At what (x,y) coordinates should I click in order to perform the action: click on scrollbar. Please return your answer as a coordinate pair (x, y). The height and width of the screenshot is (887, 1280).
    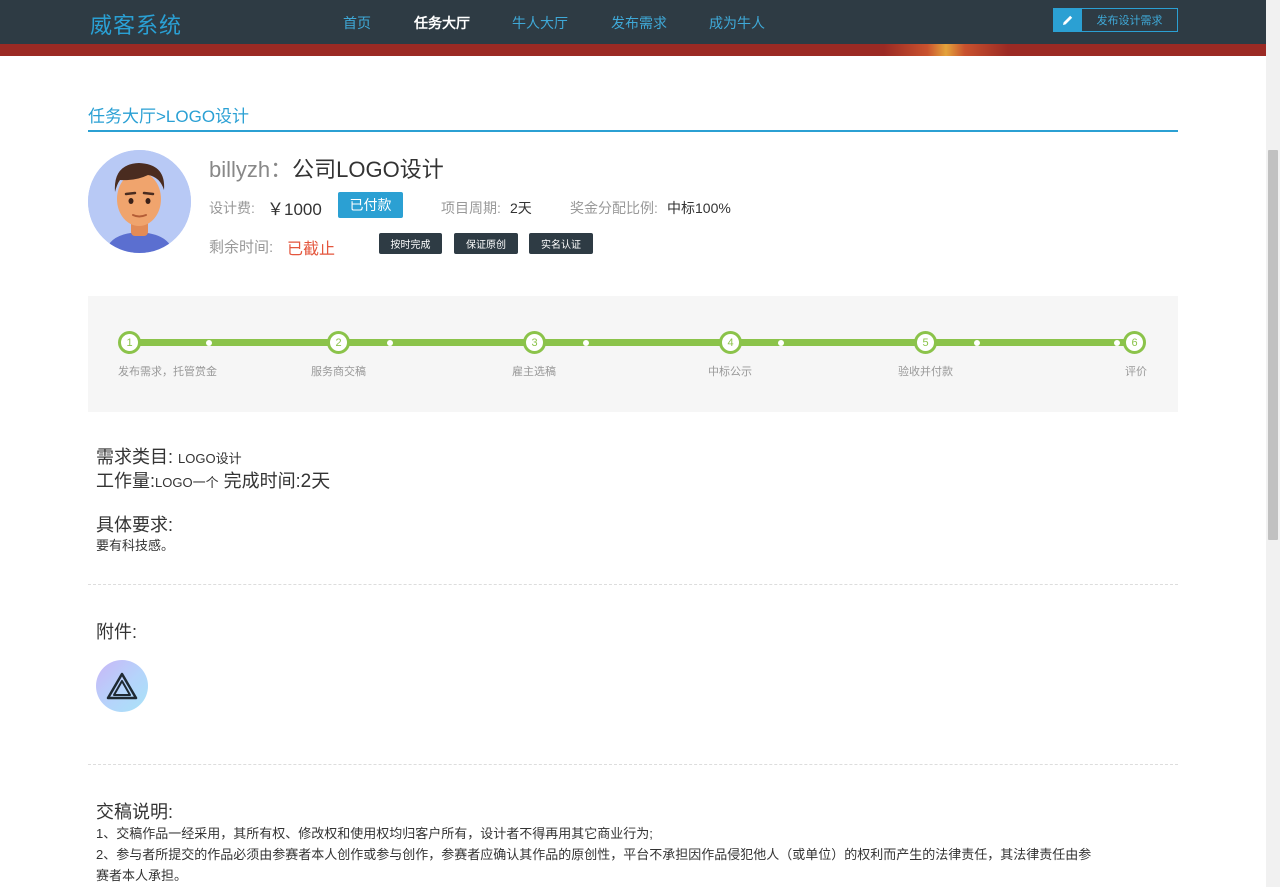
    Looking at the image, I should click on (1273, 443).